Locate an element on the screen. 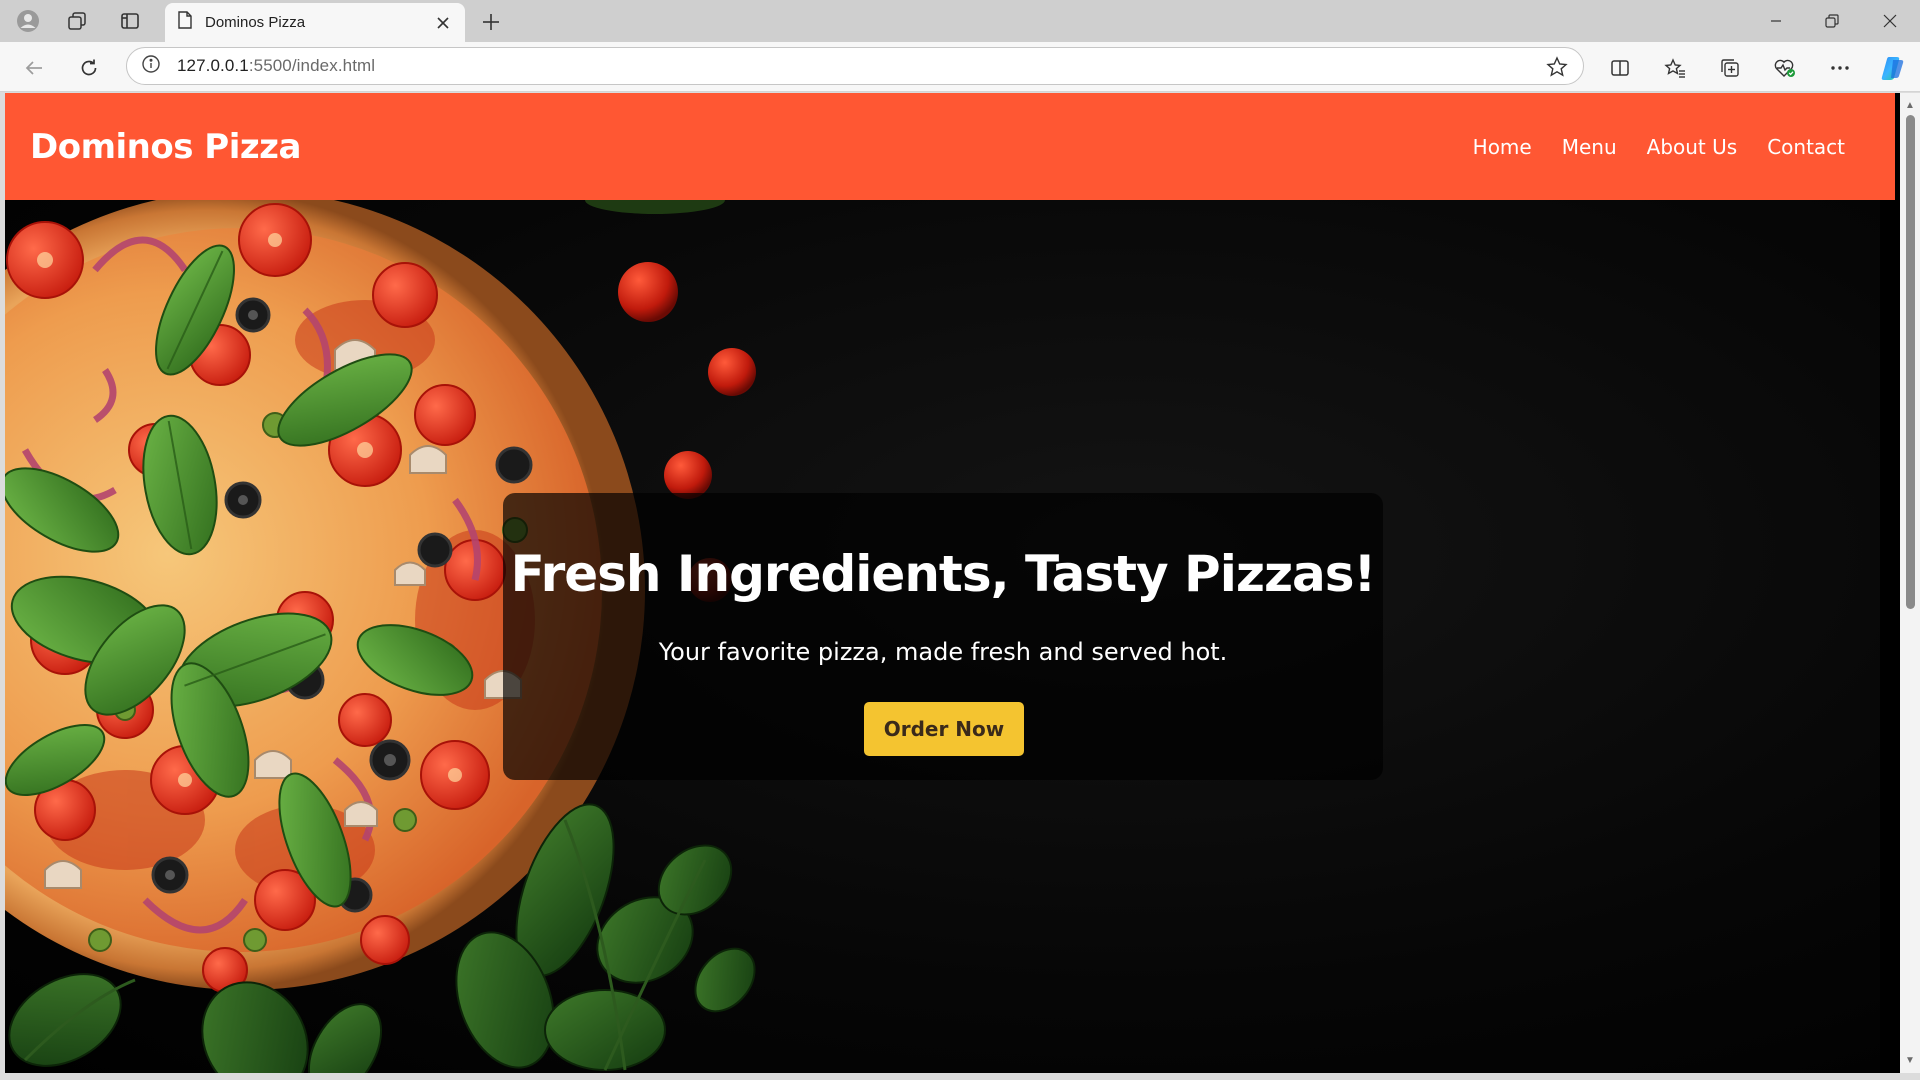  url-input: 127.0.0.1:5500/index.html is located at coordinates (855, 66).